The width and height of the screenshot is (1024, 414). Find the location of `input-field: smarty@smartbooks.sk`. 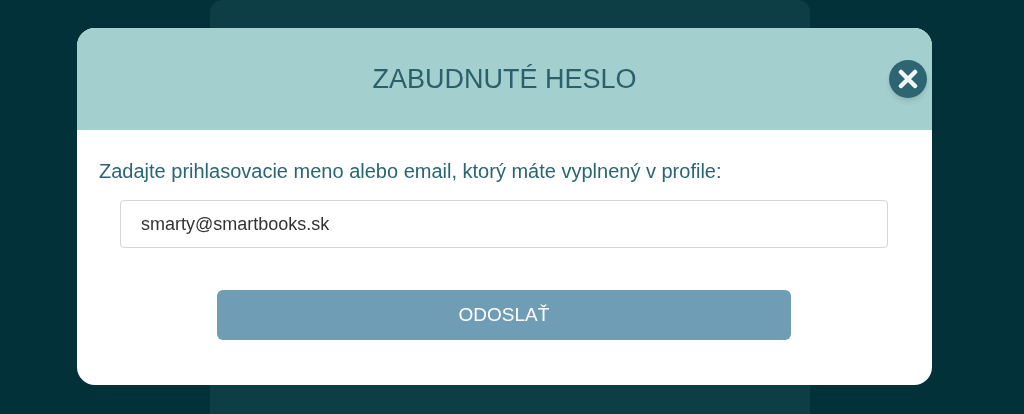

input-field: smarty@smartbooks.sk is located at coordinates (504, 224).